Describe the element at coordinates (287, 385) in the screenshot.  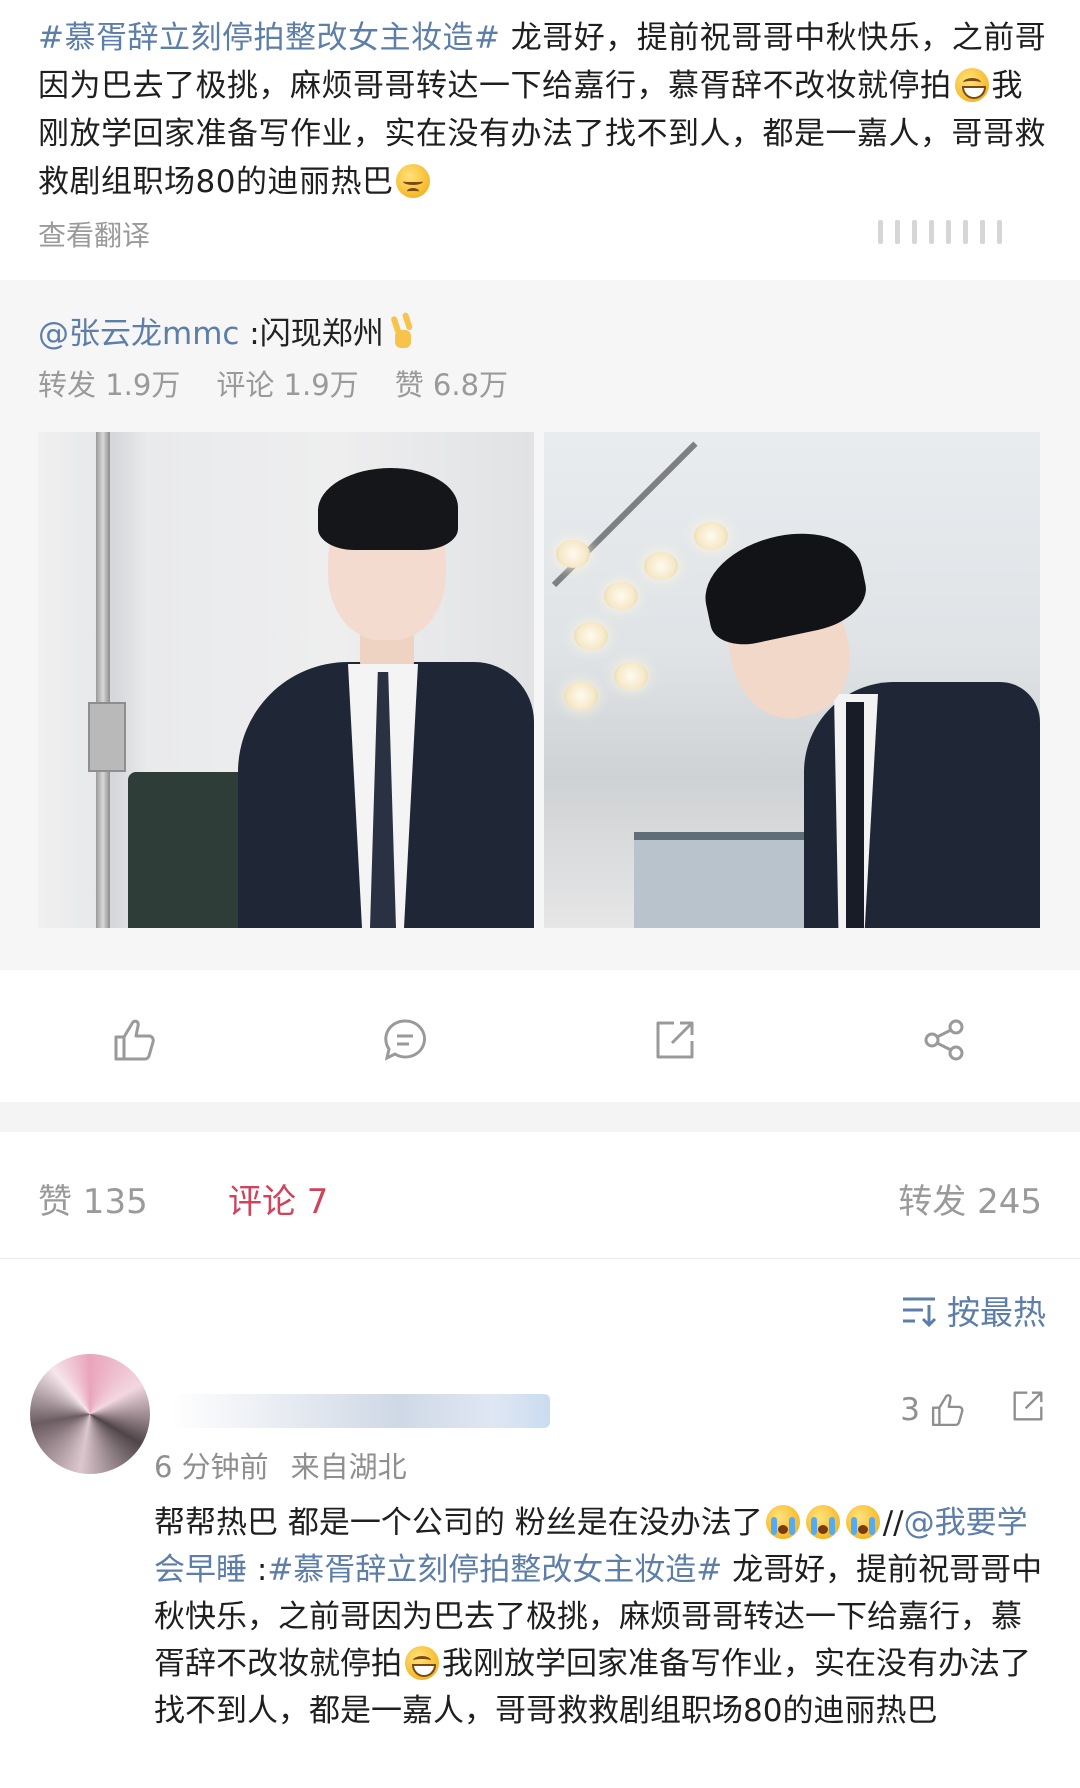
I see `repost-stat-comment: 评论 1.9万` at that location.